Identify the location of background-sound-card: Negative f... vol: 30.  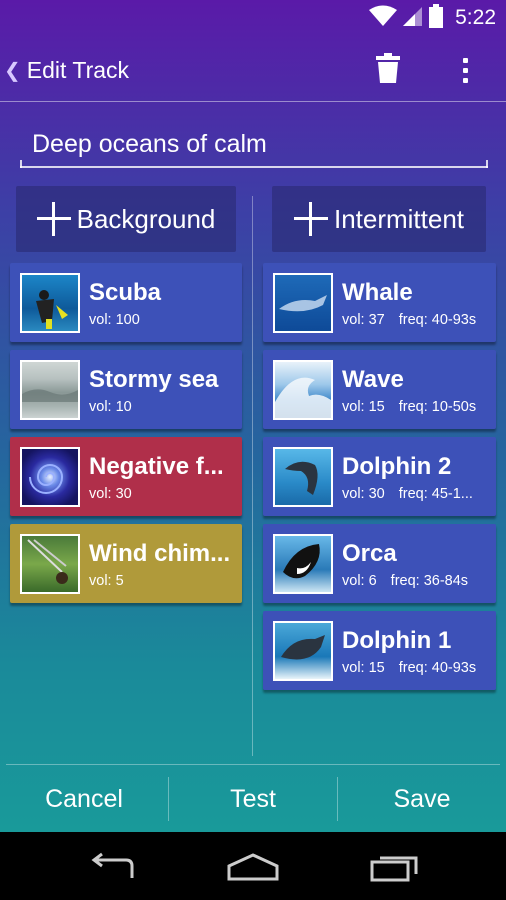
(126, 476).